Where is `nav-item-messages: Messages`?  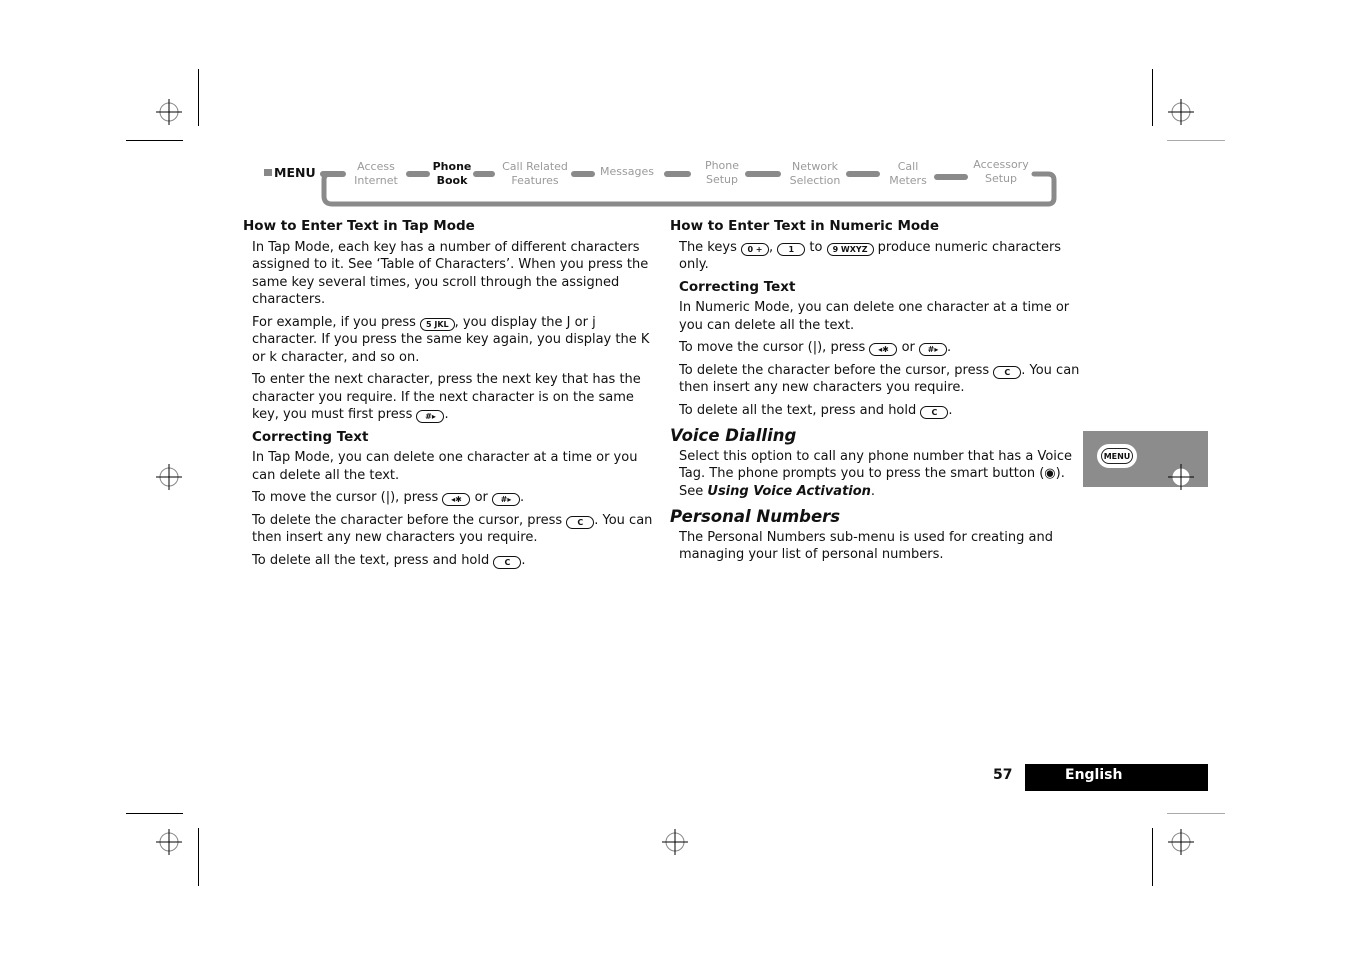 nav-item-messages: Messages is located at coordinates (627, 172).